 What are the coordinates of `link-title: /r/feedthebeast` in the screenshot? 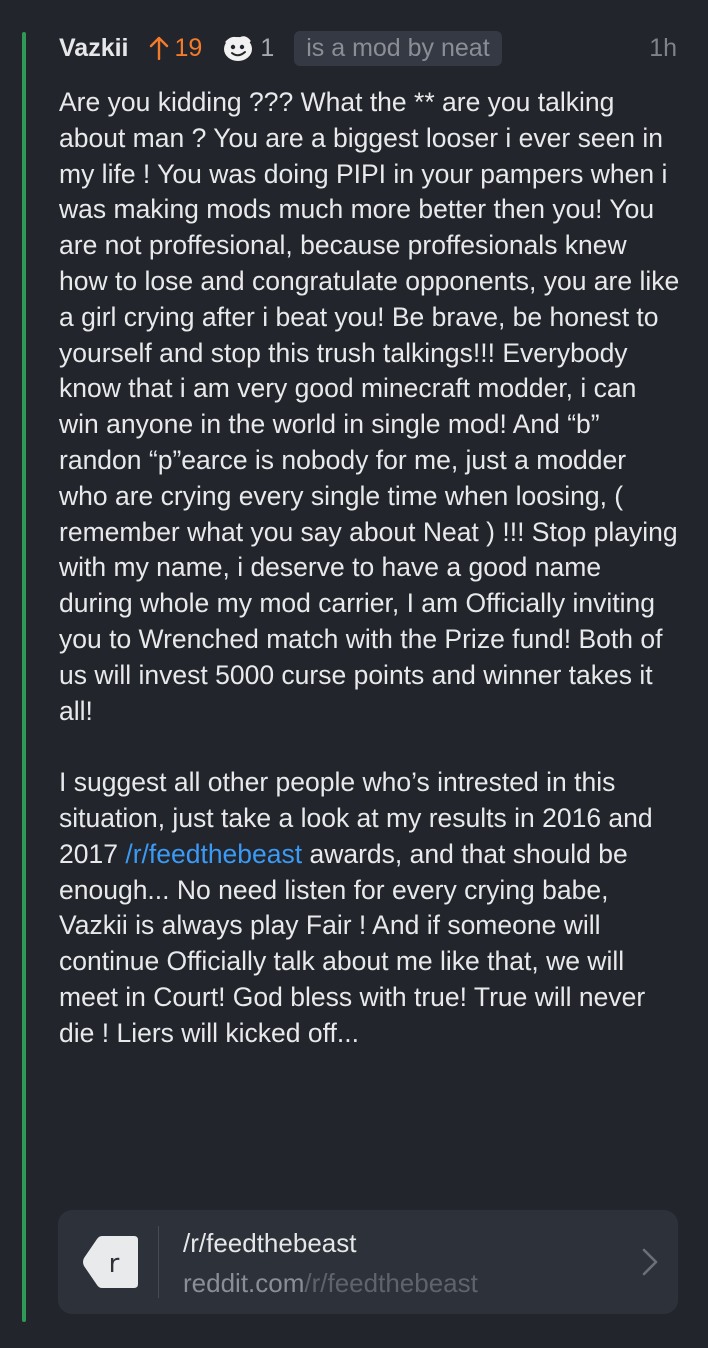 It's located at (270, 1243).